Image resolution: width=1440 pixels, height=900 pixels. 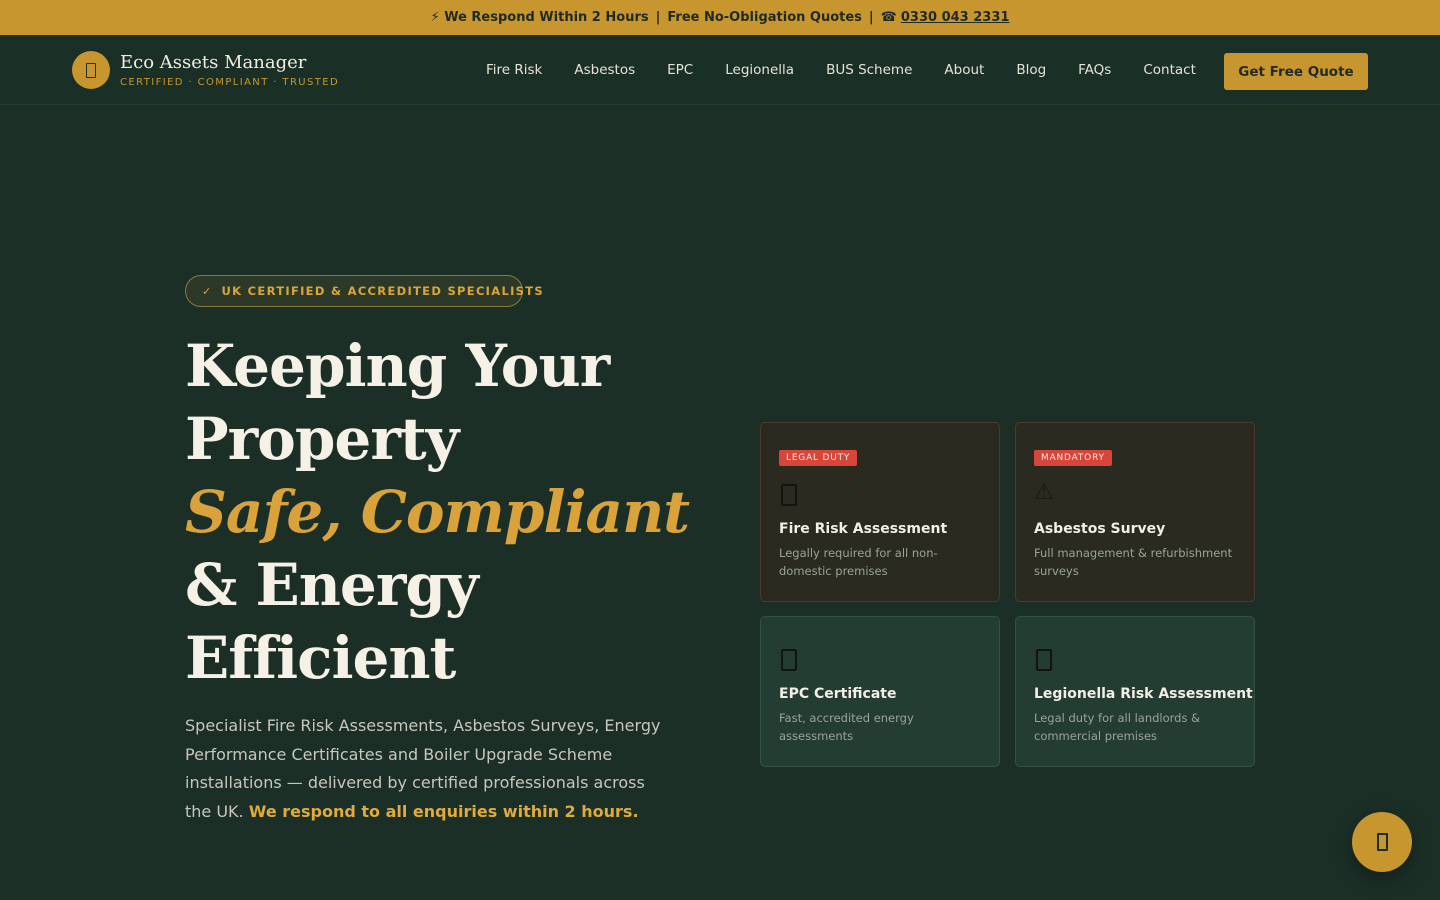 I want to click on nav-fire-risk: Fire Risk, so click(x=514, y=70).